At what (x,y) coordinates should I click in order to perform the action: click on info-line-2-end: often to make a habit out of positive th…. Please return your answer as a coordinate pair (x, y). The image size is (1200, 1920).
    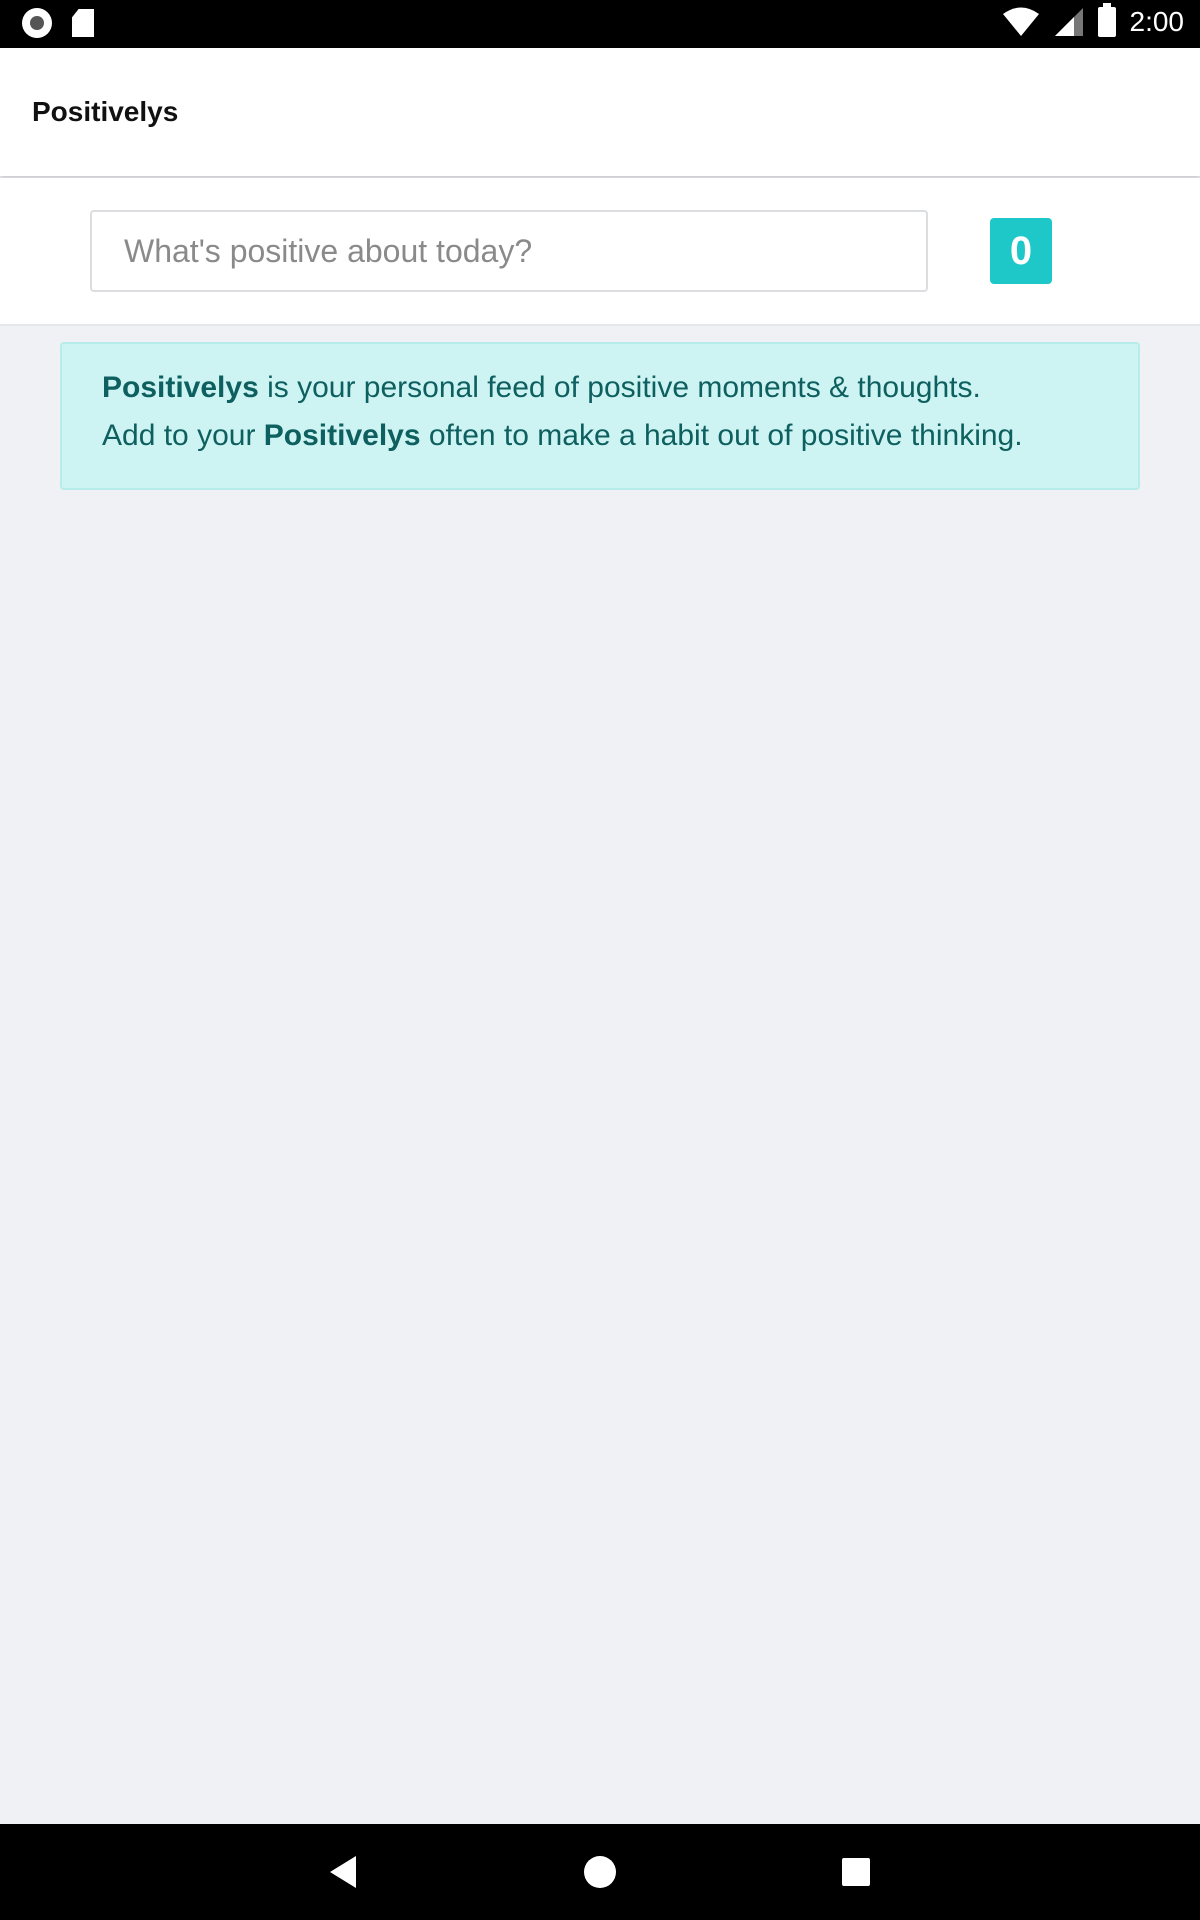
    Looking at the image, I should click on (721, 435).